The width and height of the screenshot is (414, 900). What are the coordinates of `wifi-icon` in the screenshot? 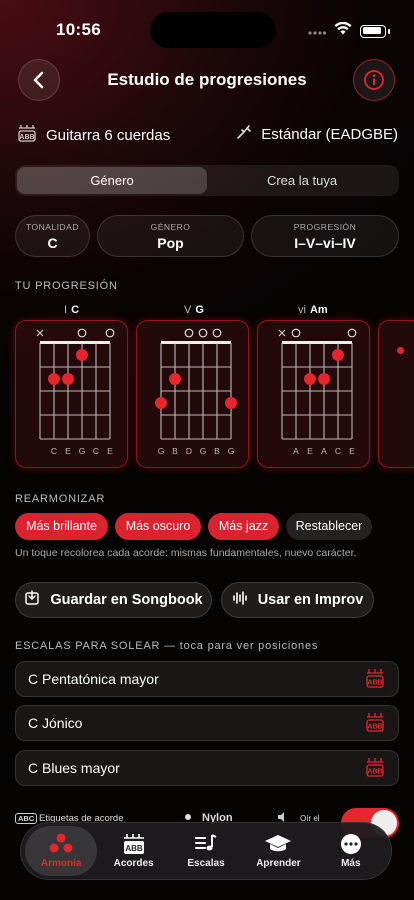 It's located at (343, 30).